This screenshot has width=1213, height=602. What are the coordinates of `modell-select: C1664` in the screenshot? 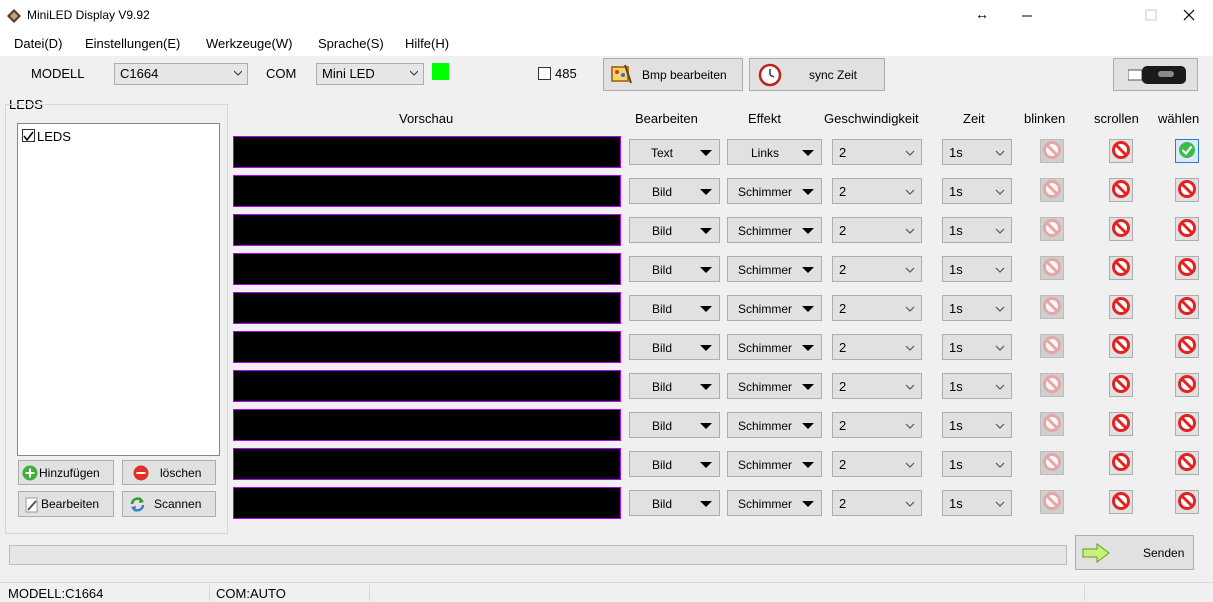 It's located at (181, 74).